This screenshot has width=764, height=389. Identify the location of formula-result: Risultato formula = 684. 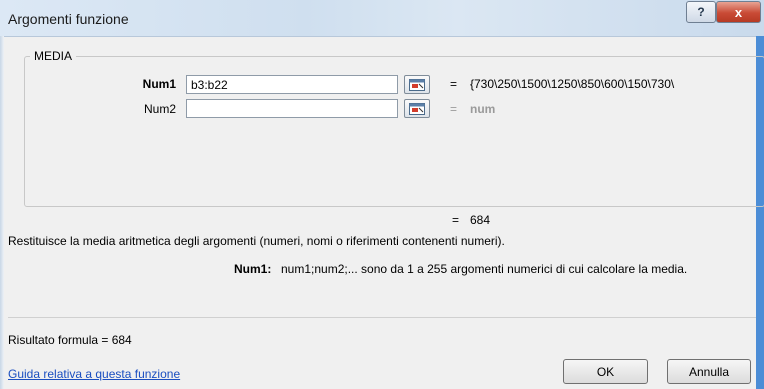
(70, 340).